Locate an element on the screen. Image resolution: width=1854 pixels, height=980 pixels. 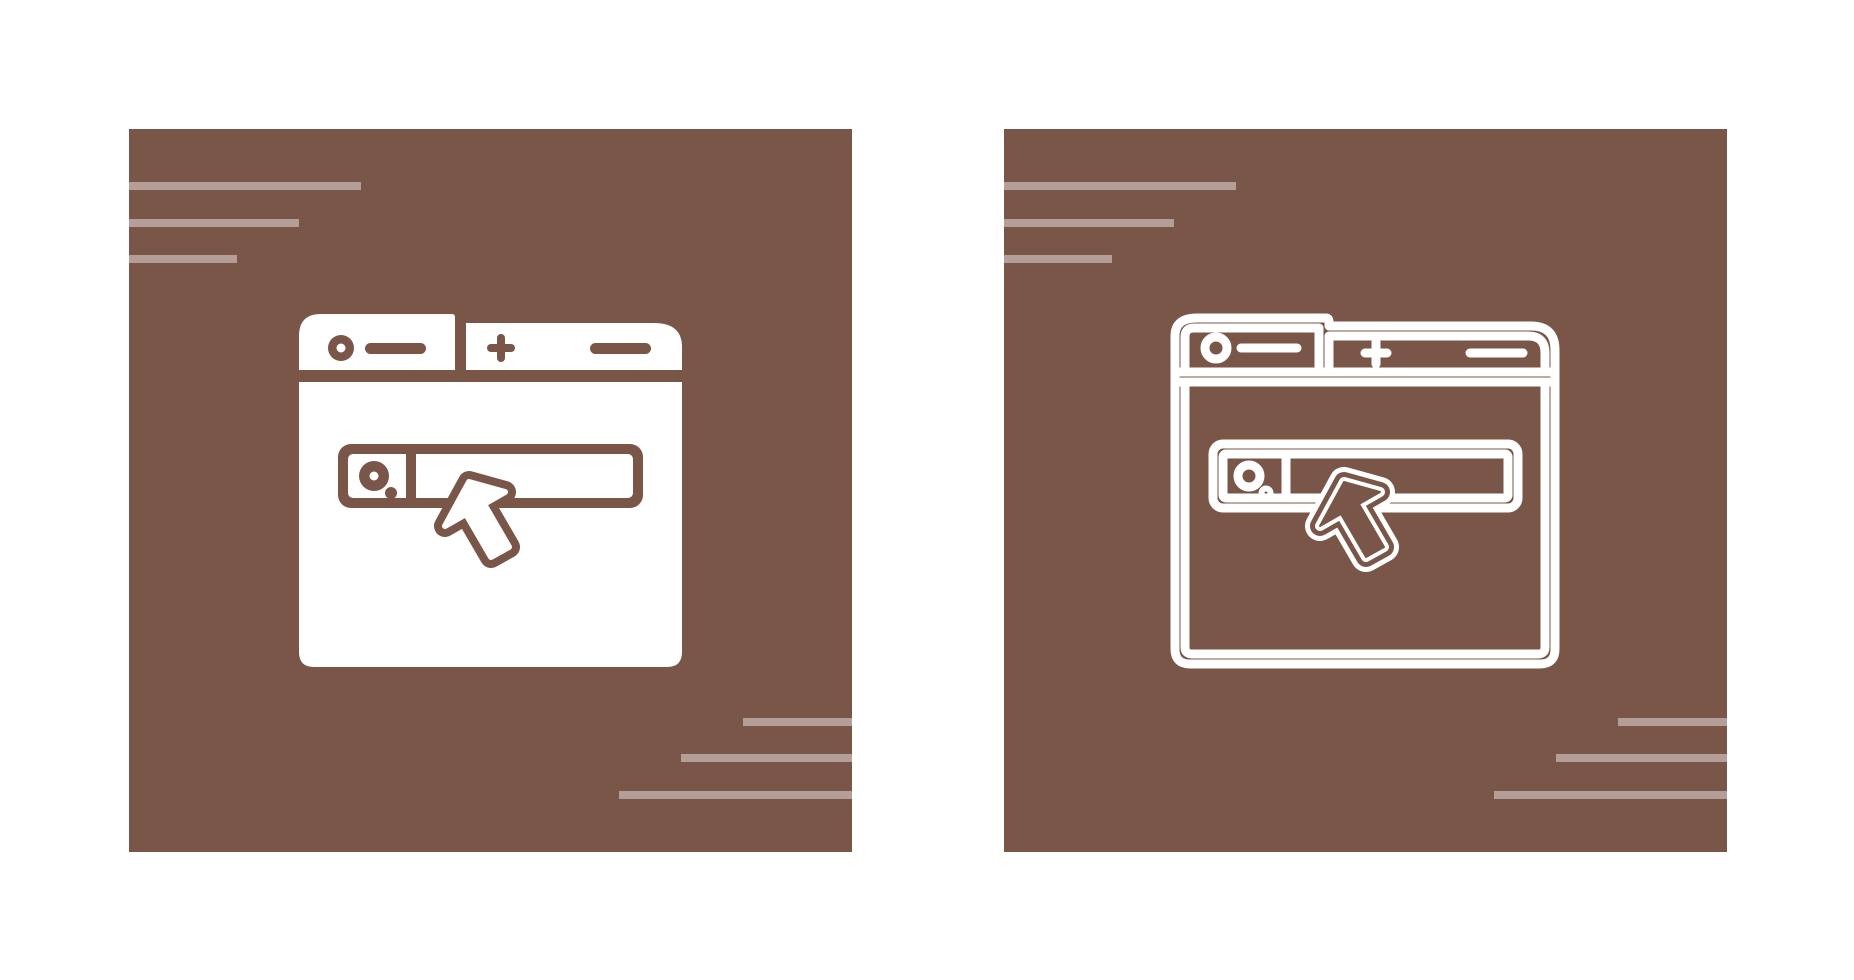
browser-tab-left is located at coordinates (377, 342).